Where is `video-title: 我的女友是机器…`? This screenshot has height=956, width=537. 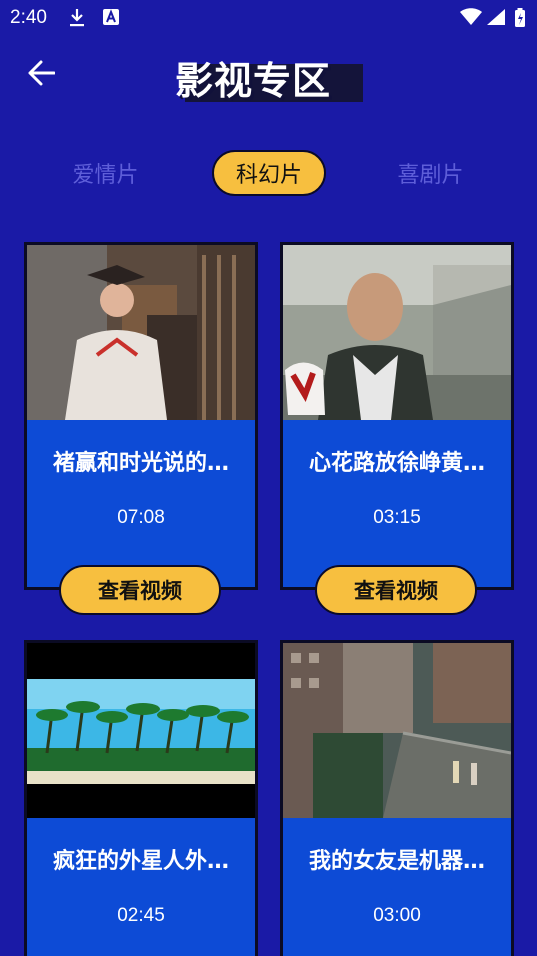
video-title: 我的女友是机器… is located at coordinates (396, 861).